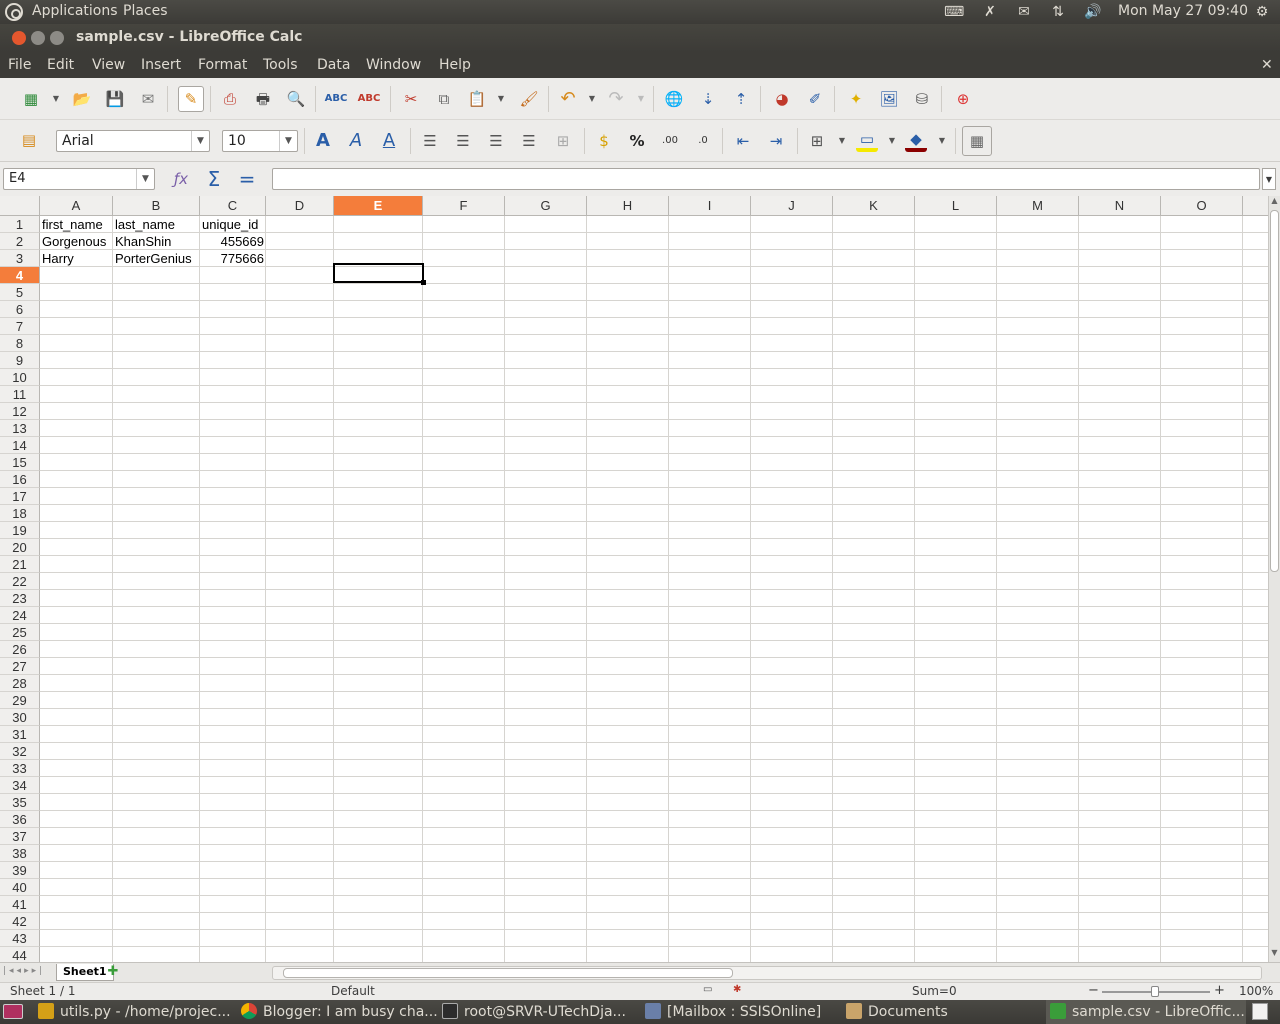 This screenshot has height=1024, width=1280. What do you see at coordinates (24, 971) in the screenshot?
I see `sheet-navigation-icon: |◂◂▸▸|` at bounding box center [24, 971].